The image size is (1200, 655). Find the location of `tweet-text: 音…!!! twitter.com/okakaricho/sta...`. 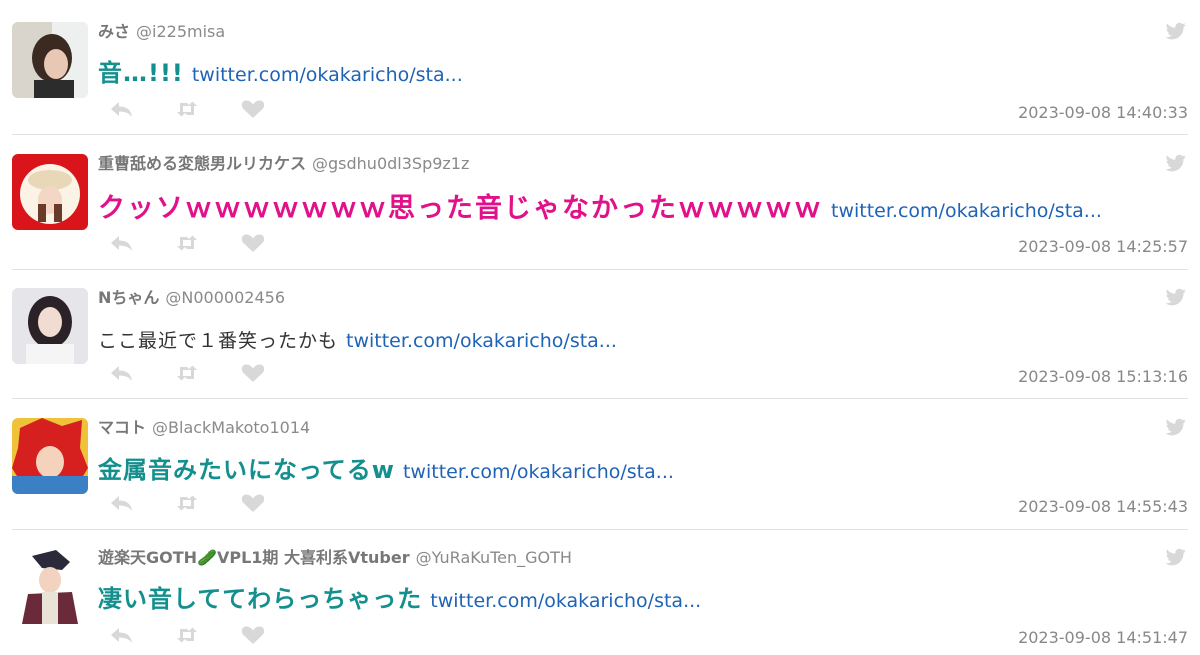

tweet-text: 音…!!! twitter.com/okakaricho/sta... is located at coordinates (280, 74).